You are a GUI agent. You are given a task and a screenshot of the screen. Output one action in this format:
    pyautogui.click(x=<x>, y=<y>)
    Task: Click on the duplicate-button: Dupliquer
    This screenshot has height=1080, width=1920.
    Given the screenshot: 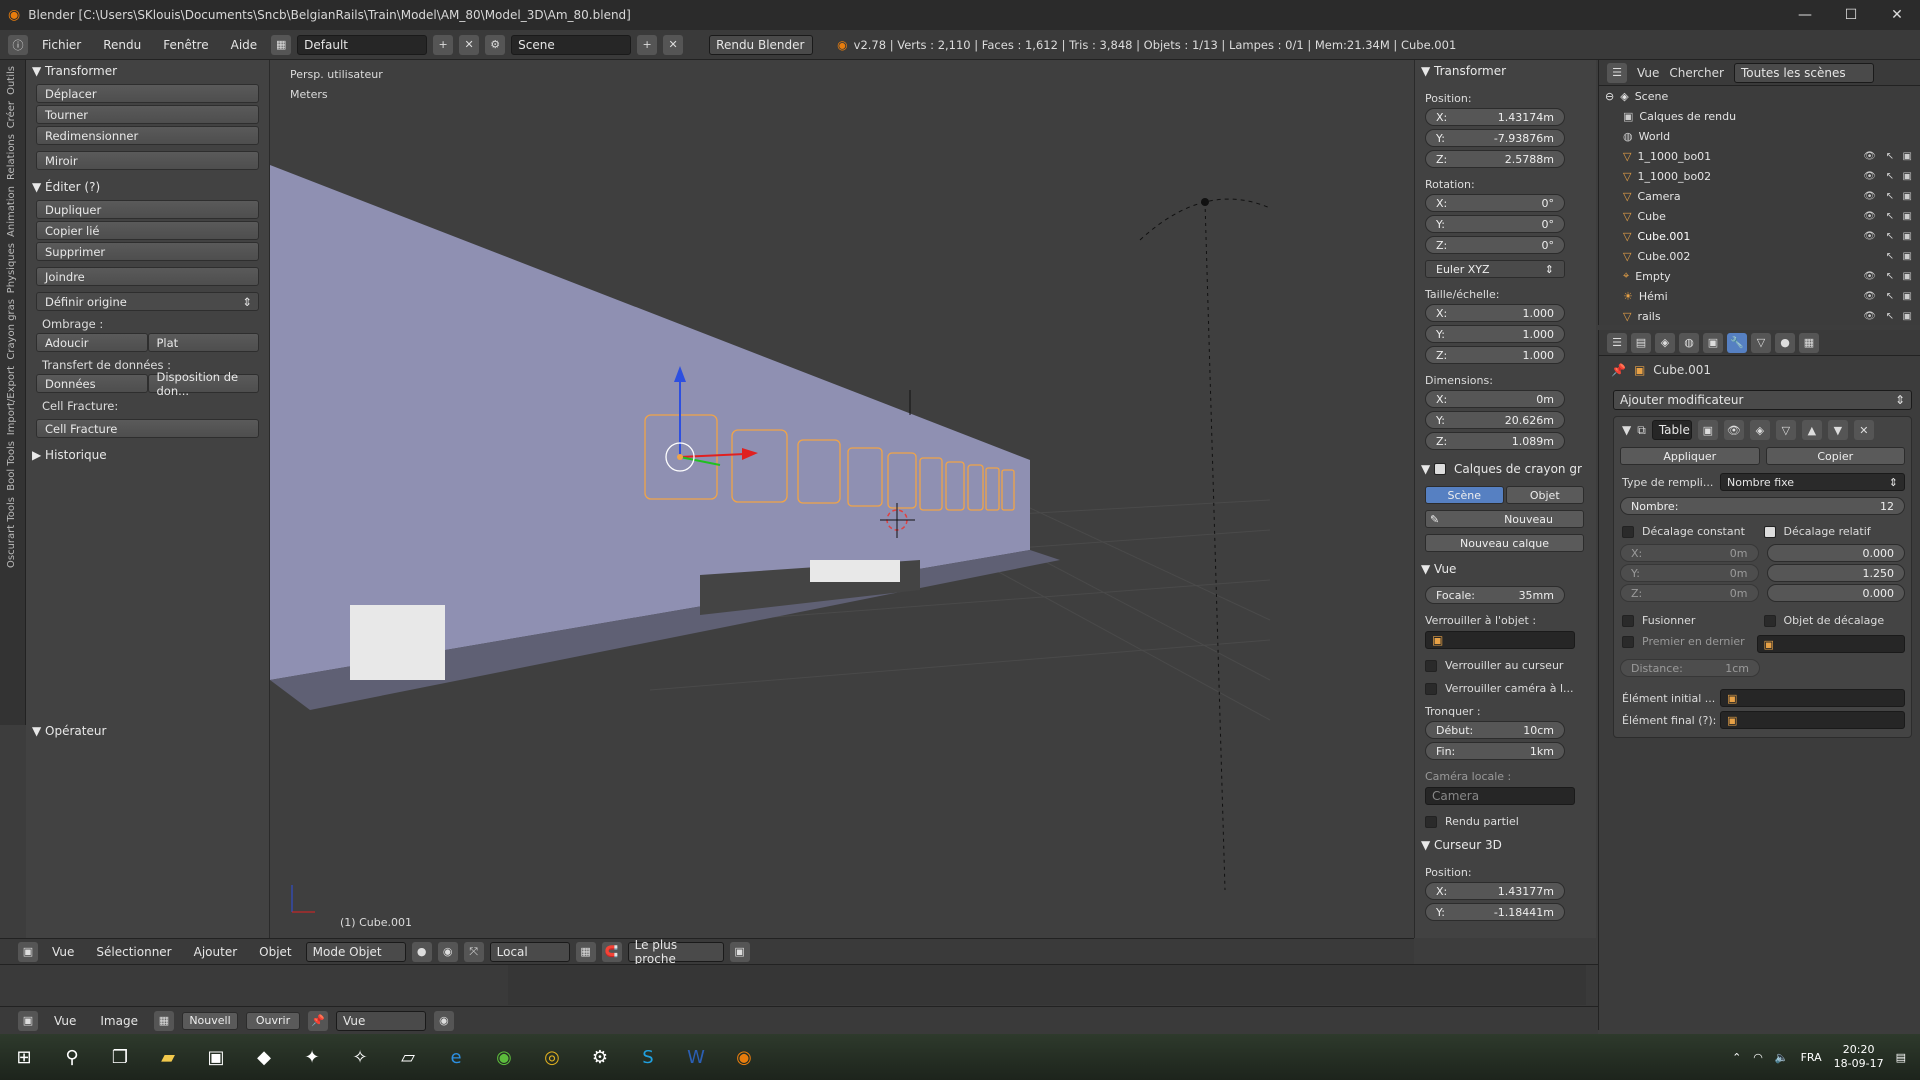 What is the action you would take?
    pyautogui.click(x=147, y=209)
    